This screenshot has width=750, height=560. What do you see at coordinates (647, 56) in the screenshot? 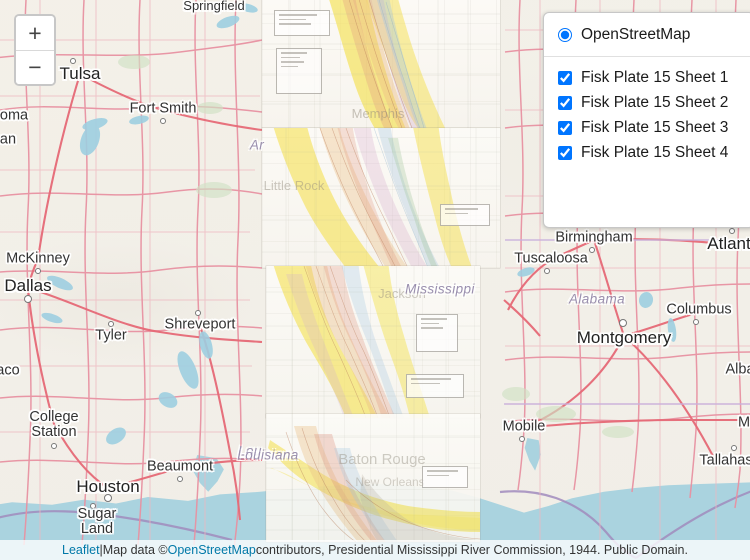
I see `layers-separator` at bounding box center [647, 56].